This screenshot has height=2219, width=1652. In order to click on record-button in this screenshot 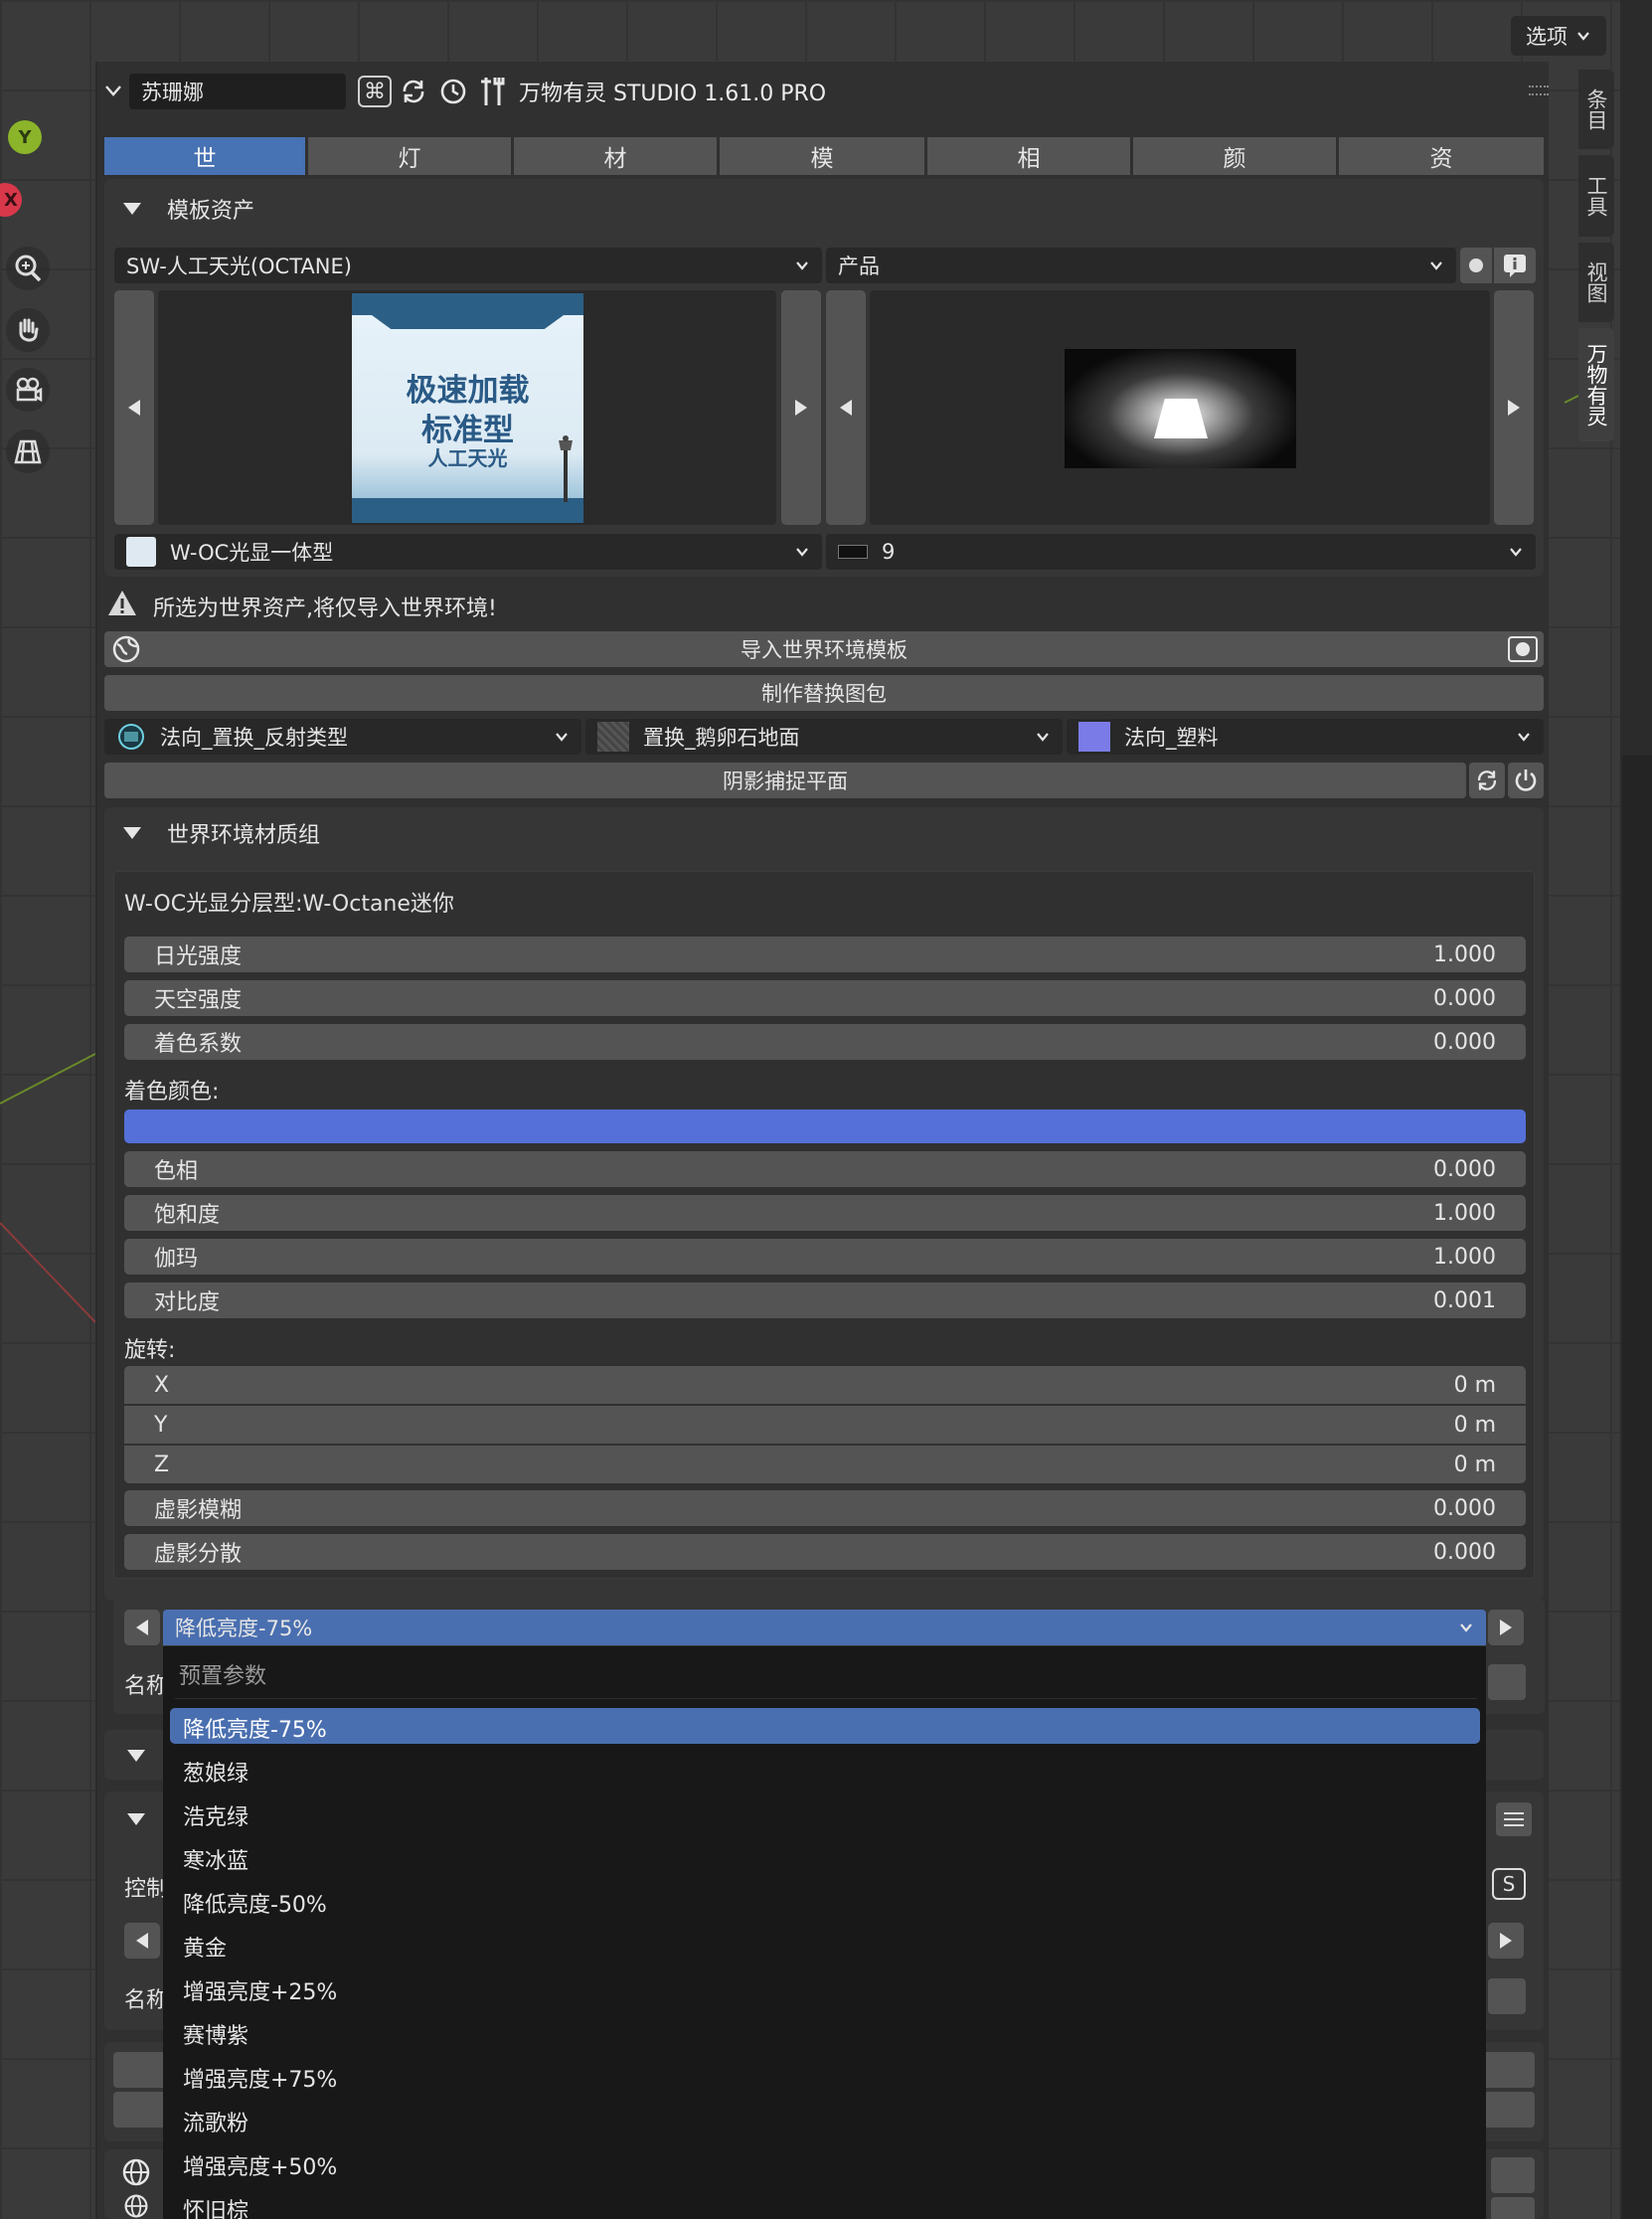, I will do `click(1476, 265)`.